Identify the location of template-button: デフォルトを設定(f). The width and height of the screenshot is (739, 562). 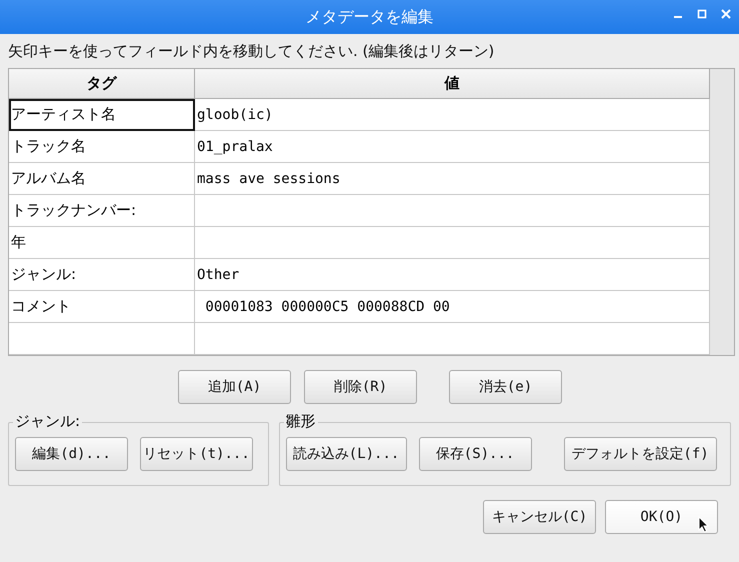
(640, 454).